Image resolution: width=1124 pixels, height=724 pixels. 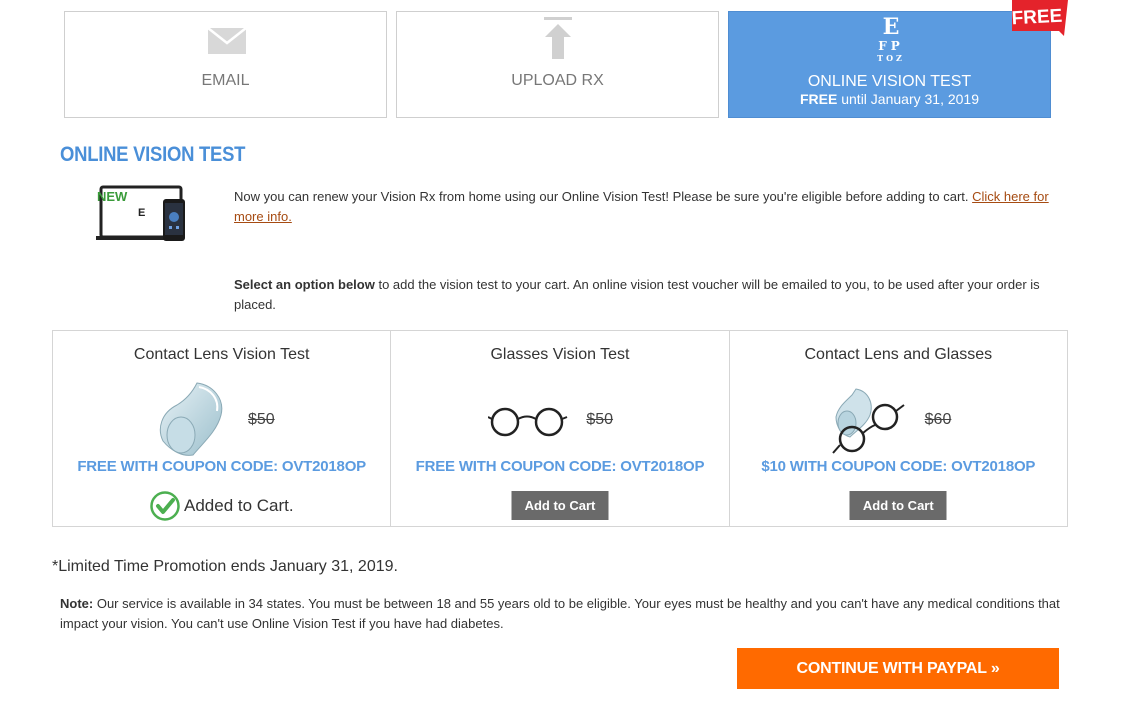 What do you see at coordinates (558, 38) in the screenshot?
I see `upload-arrow-icon` at bounding box center [558, 38].